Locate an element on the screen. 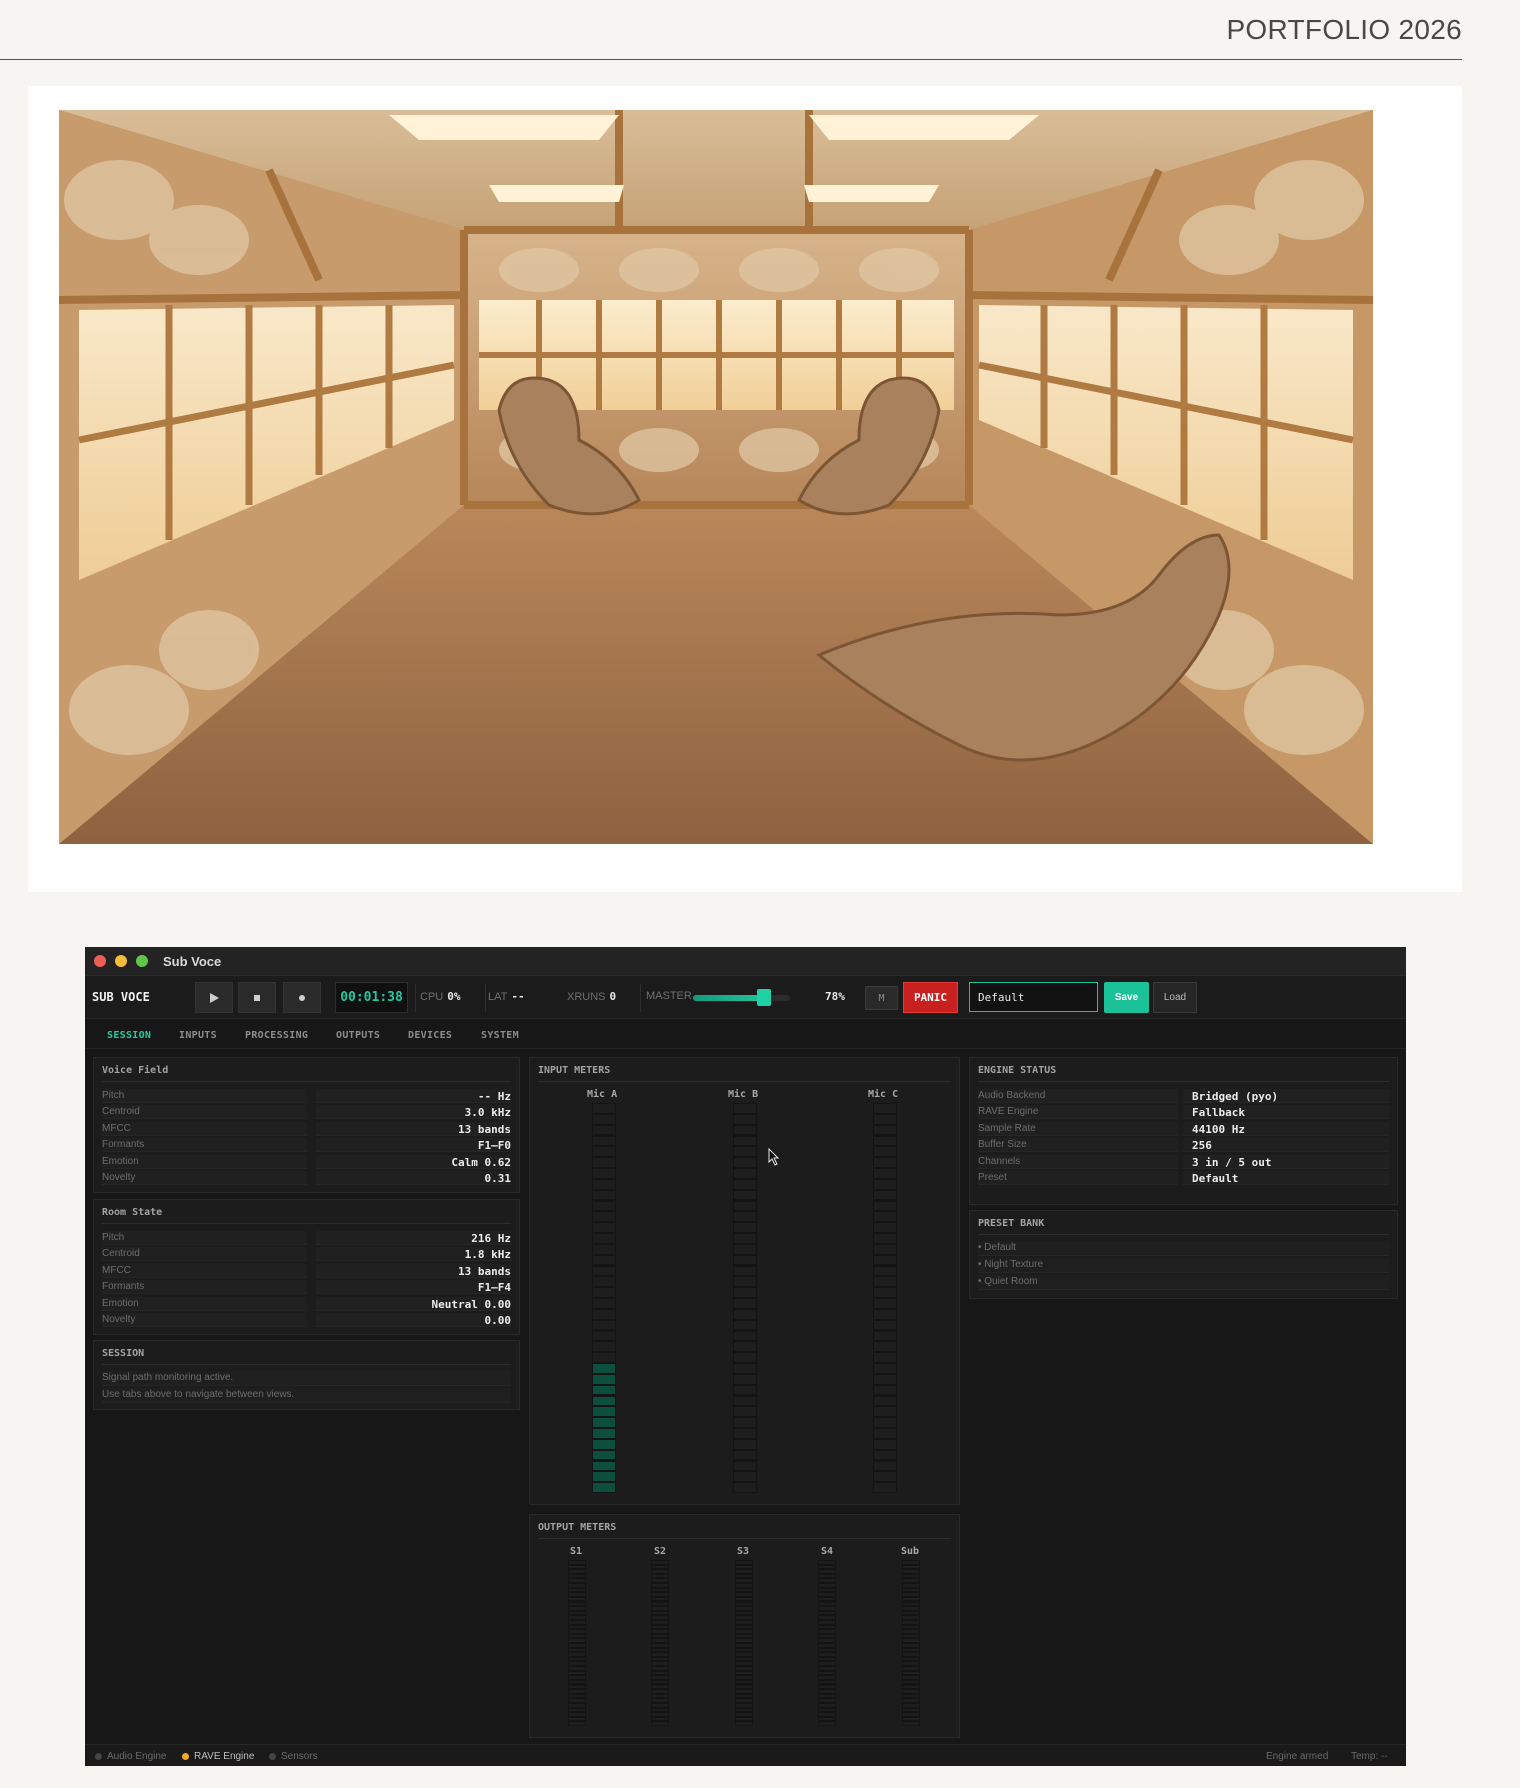 The image size is (1520, 1788). close-window-button is located at coordinates (100, 961).